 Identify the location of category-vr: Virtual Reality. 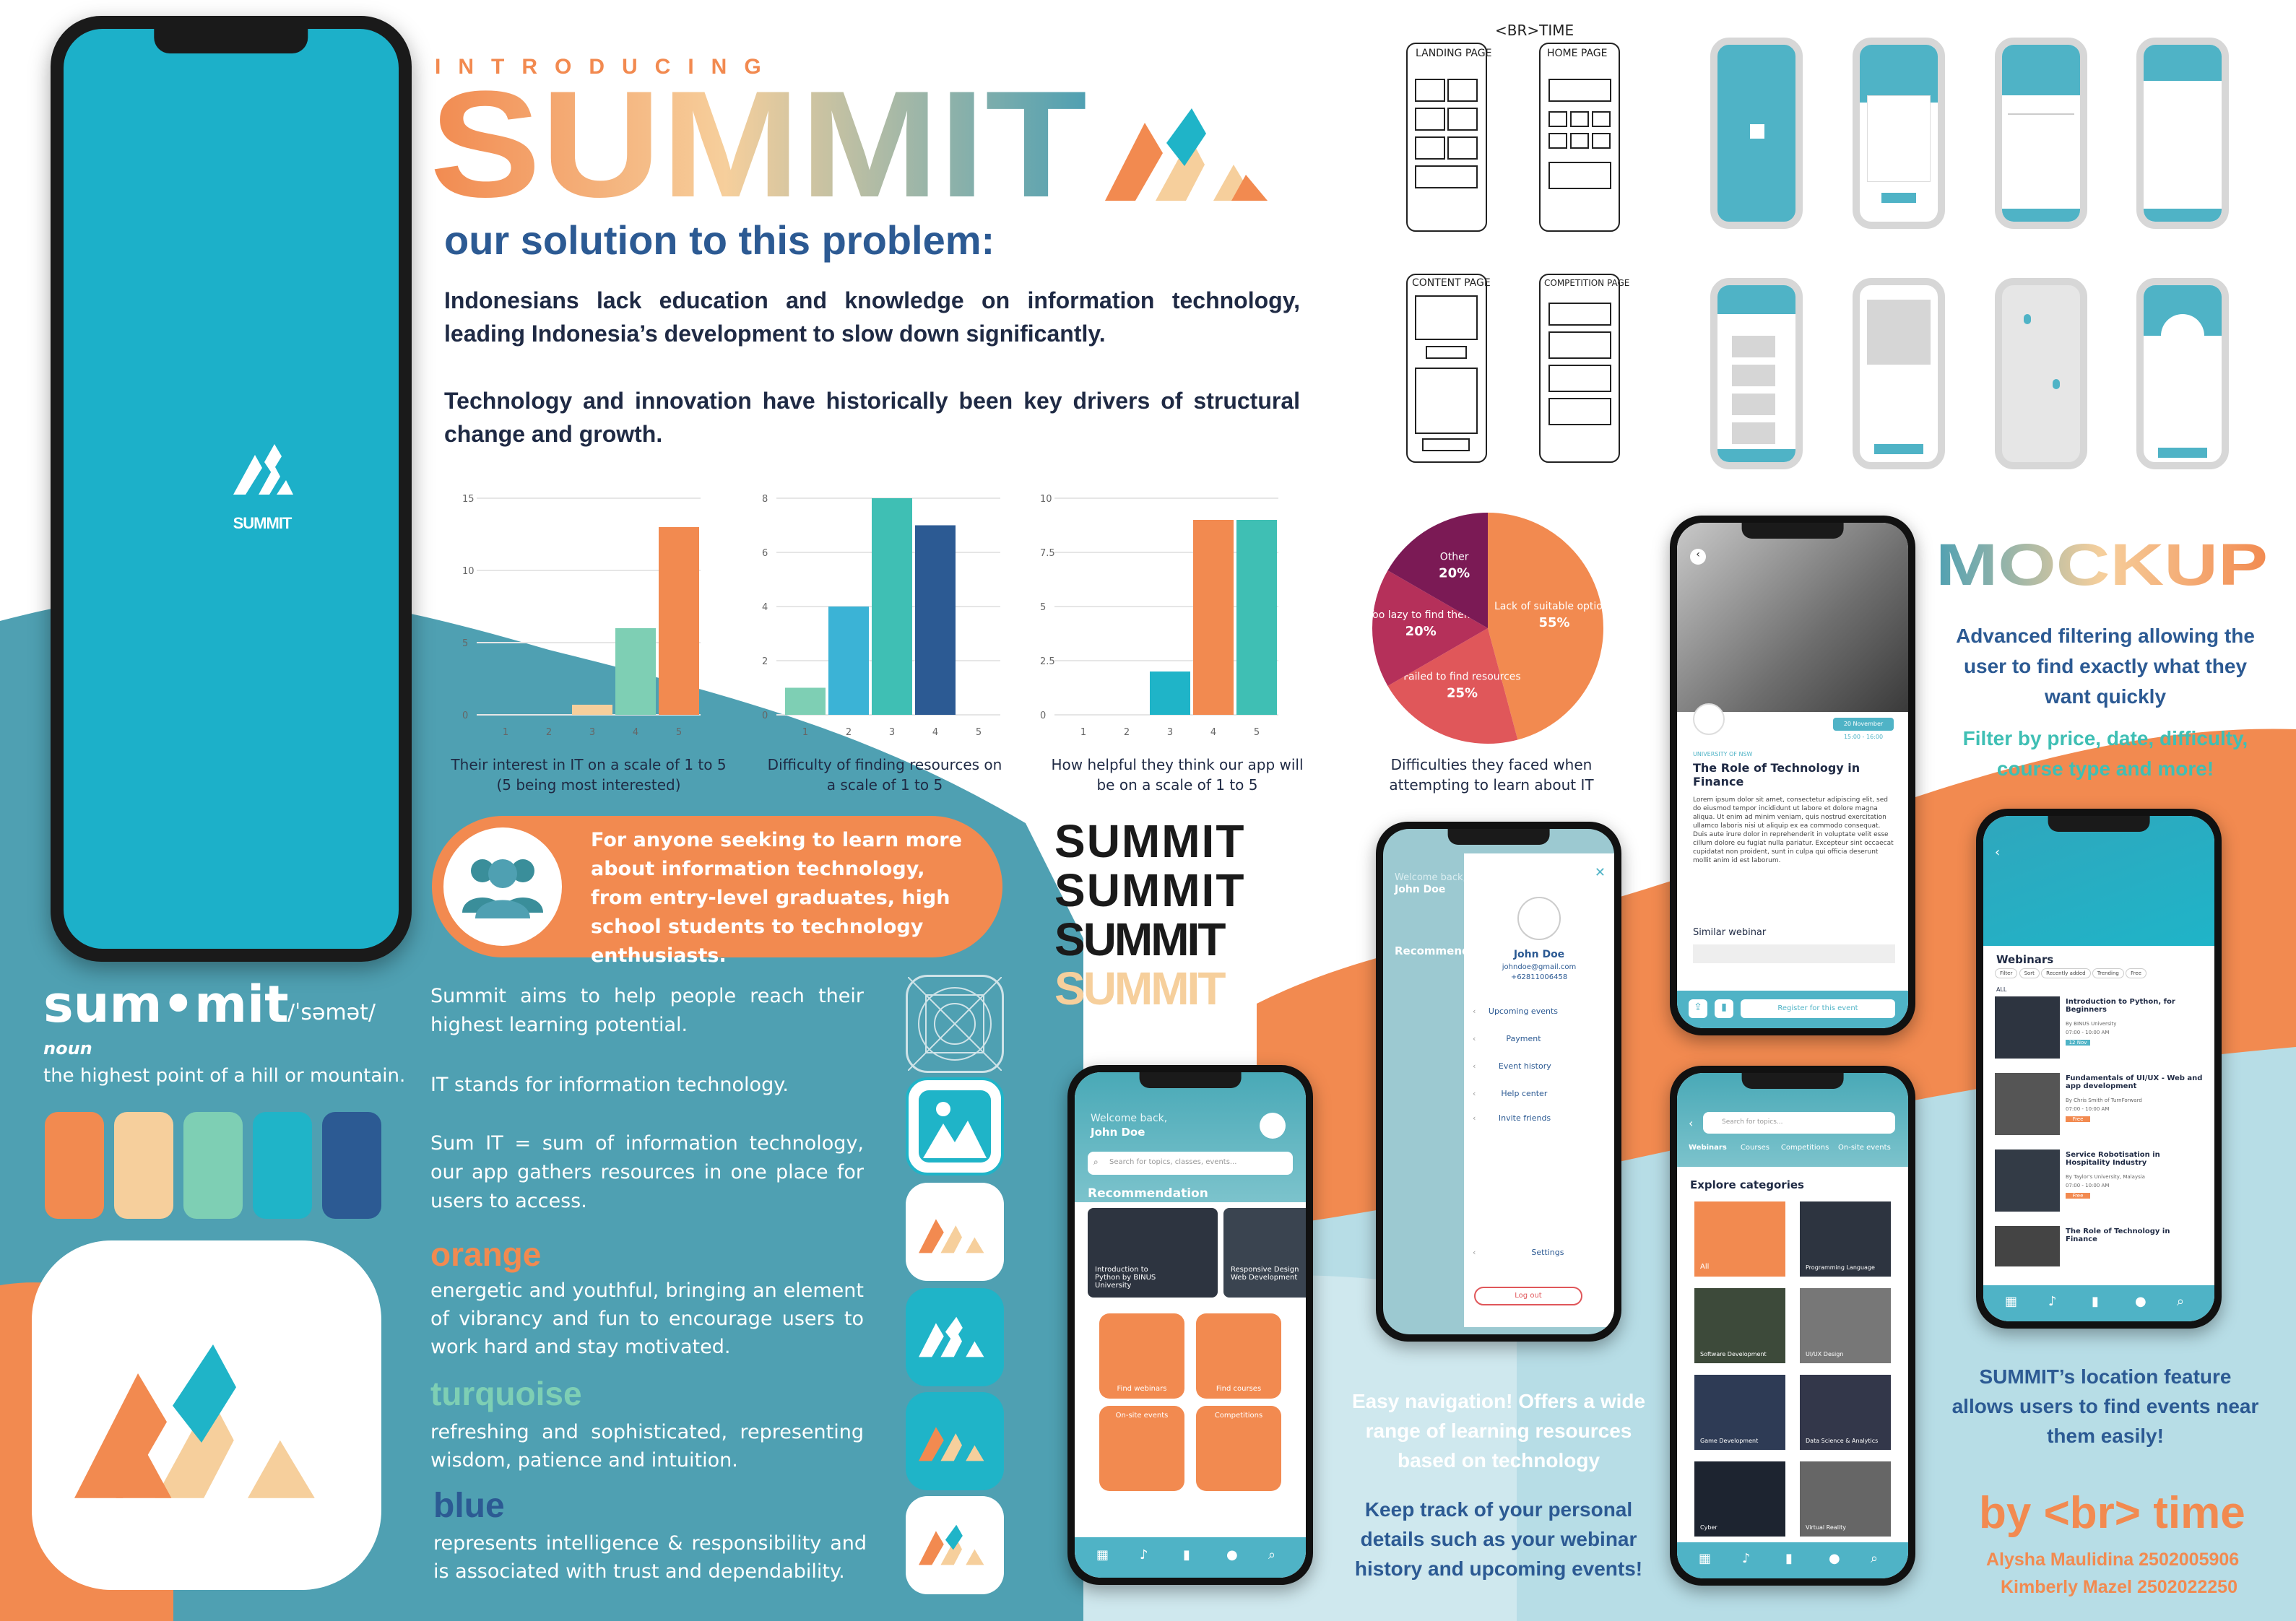
(1845, 1499).